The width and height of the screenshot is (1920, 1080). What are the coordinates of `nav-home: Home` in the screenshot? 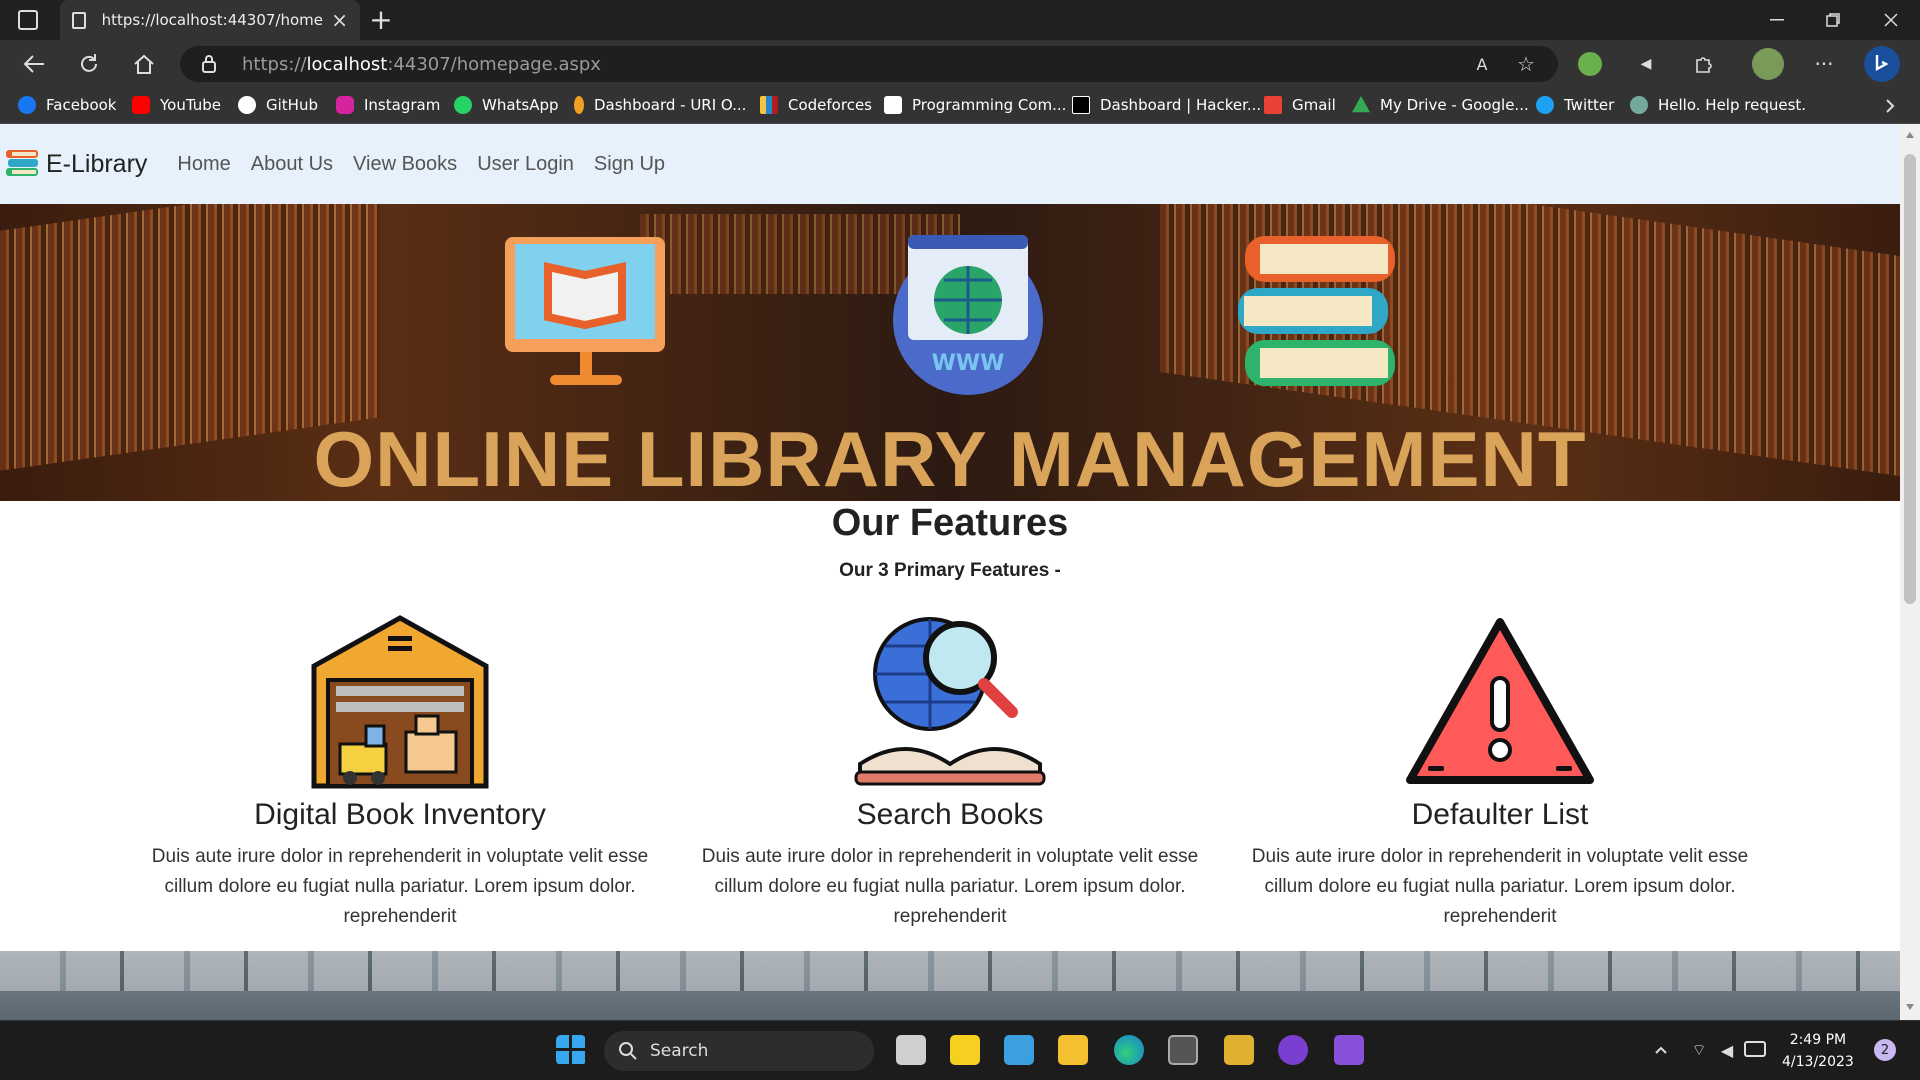 It's located at (203, 164).